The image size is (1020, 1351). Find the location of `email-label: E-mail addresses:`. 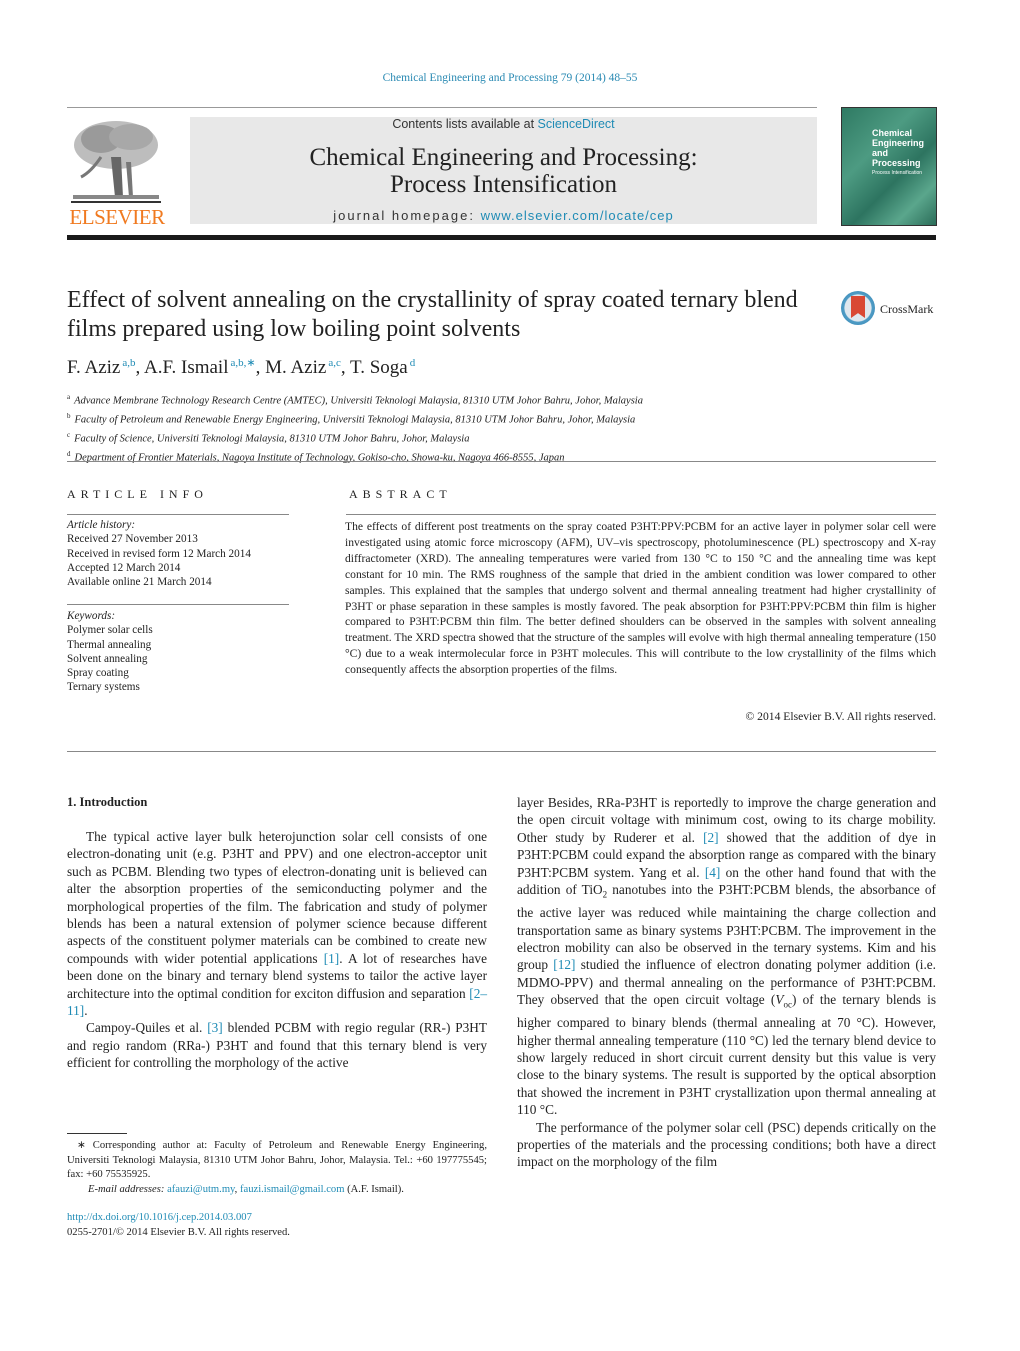

email-label: E-mail addresses: is located at coordinates (128, 1189).